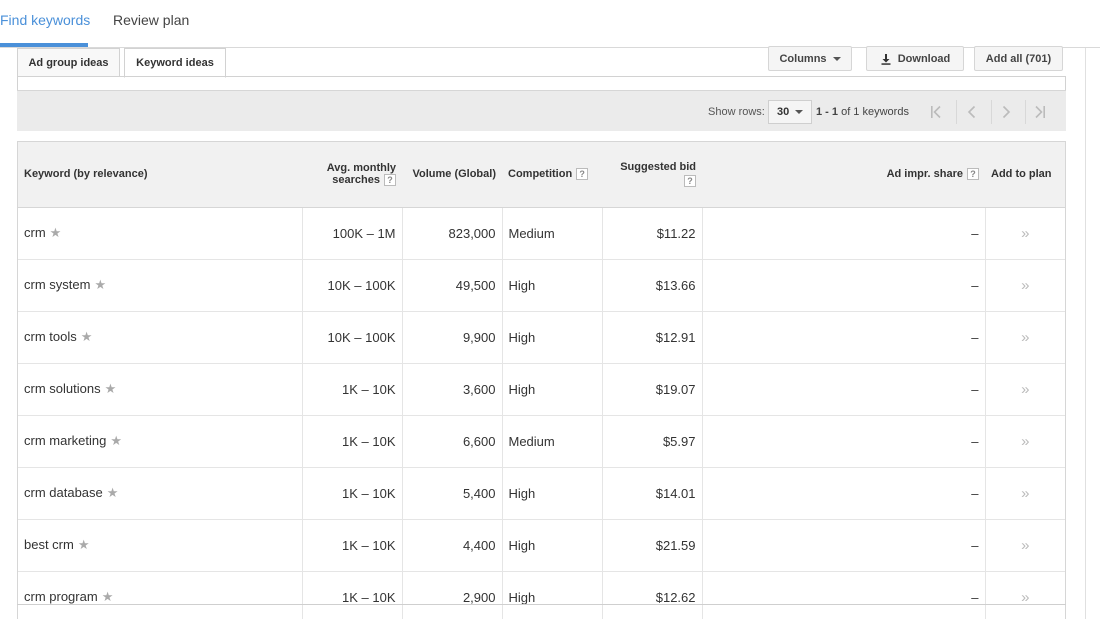 The width and height of the screenshot is (1100, 619). What do you see at coordinates (86, 174) in the screenshot?
I see `header-keyword-label: Keyword (by relevance)` at bounding box center [86, 174].